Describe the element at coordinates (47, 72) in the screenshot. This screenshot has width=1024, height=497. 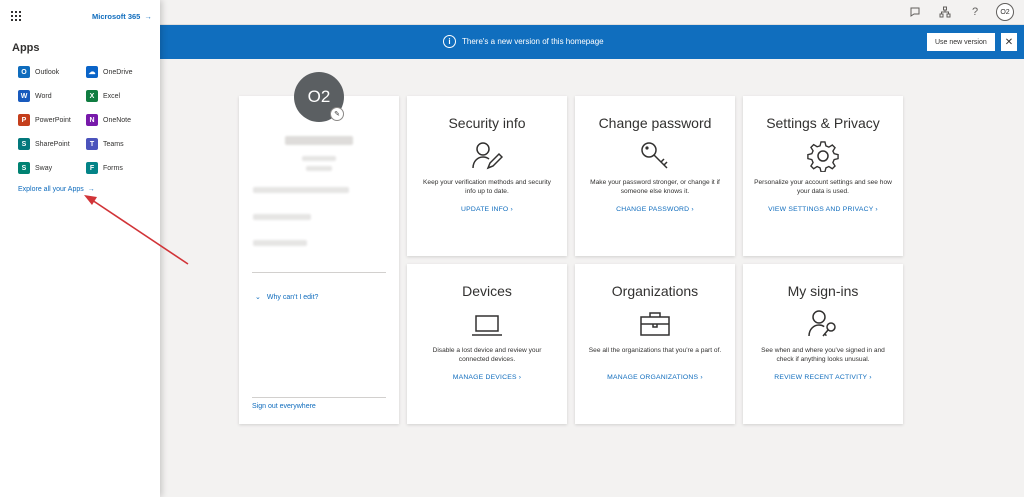
I see `app-label: Outlook` at that location.